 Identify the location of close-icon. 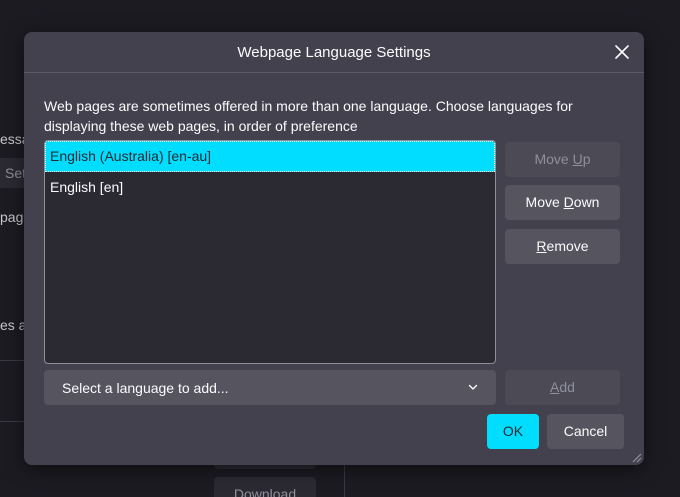
(622, 52).